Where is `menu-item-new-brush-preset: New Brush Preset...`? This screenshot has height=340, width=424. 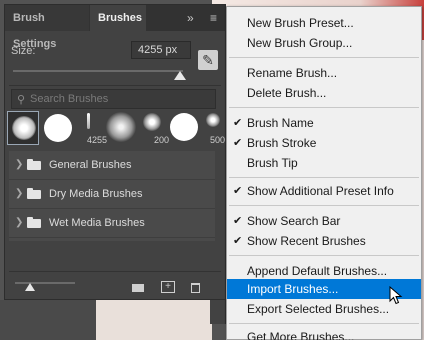 menu-item-new-brush-preset: New Brush Preset... is located at coordinates (324, 23).